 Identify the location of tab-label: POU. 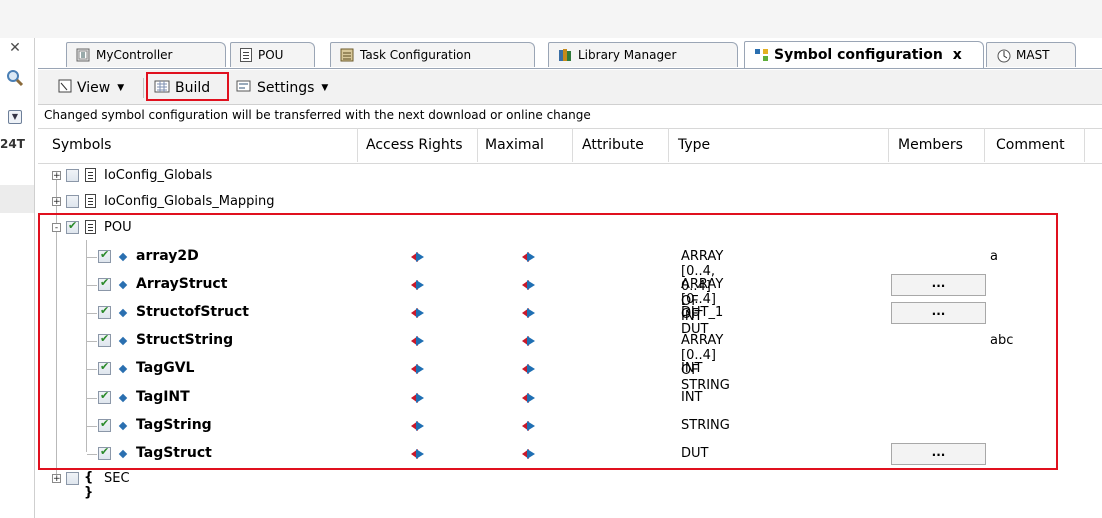
(271, 55).